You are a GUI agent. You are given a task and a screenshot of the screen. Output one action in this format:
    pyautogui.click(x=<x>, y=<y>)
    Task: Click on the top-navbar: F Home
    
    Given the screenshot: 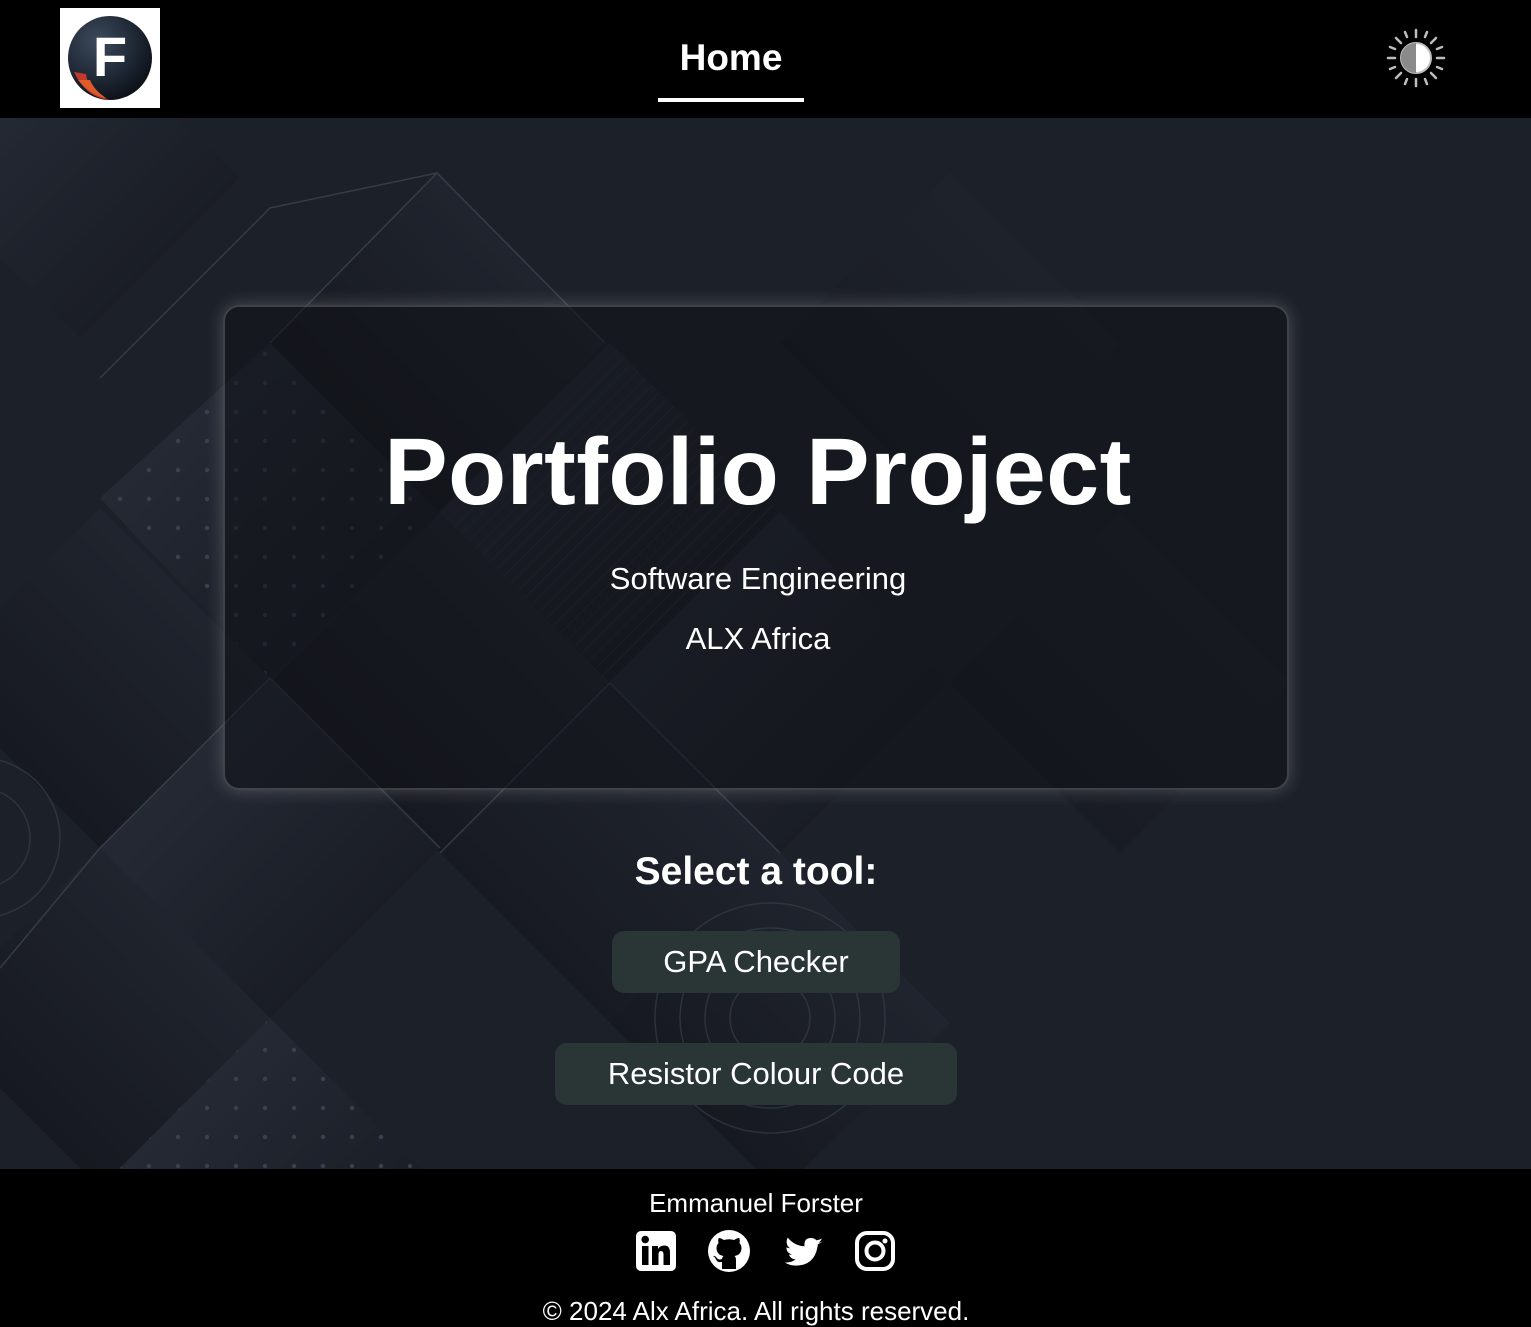 What is the action you would take?
    pyautogui.click(x=765, y=59)
    